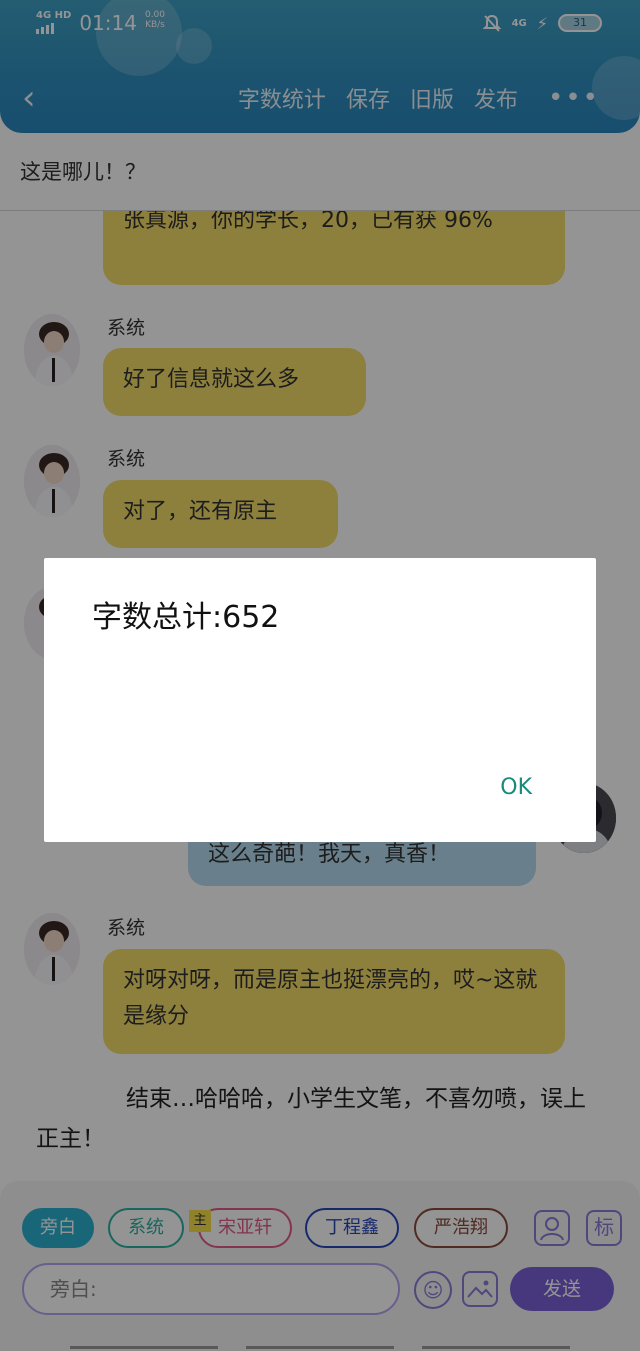 This screenshot has width=640, height=1351. What do you see at coordinates (516, 787) in the screenshot?
I see `ok-button: OK` at bounding box center [516, 787].